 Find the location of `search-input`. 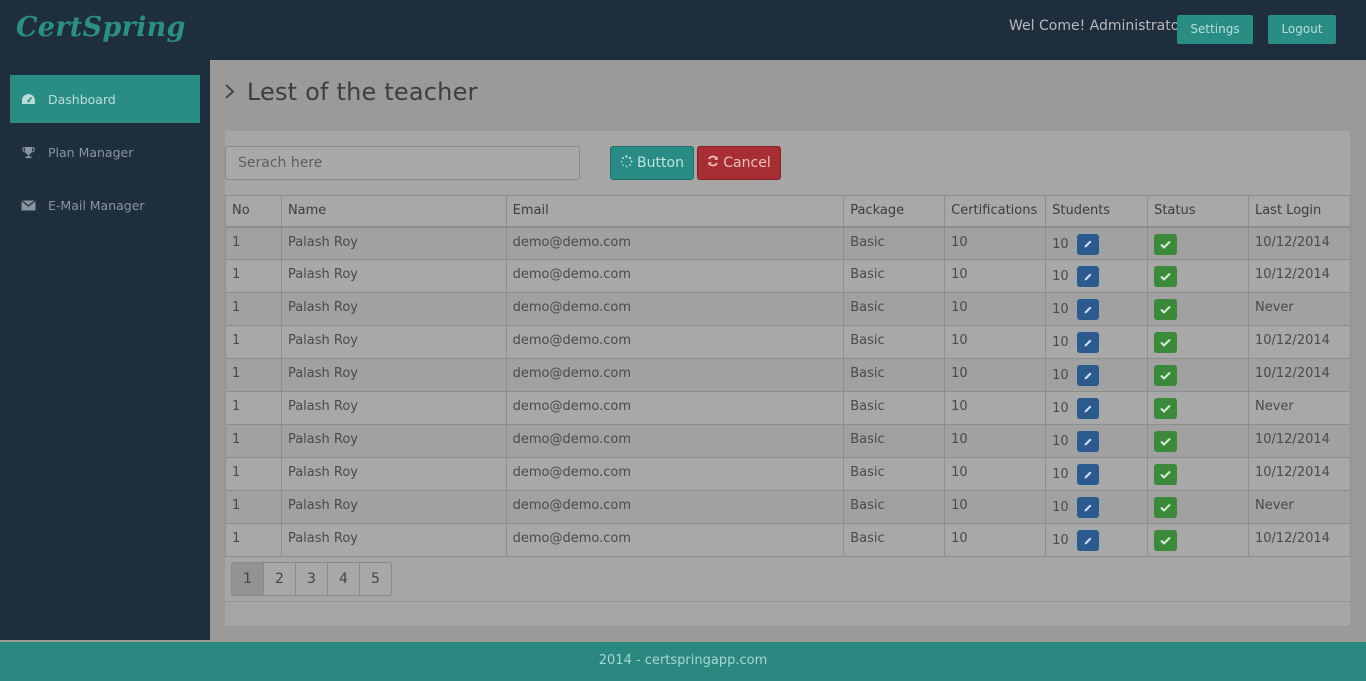

search-input is located at coordinates (402, 163).